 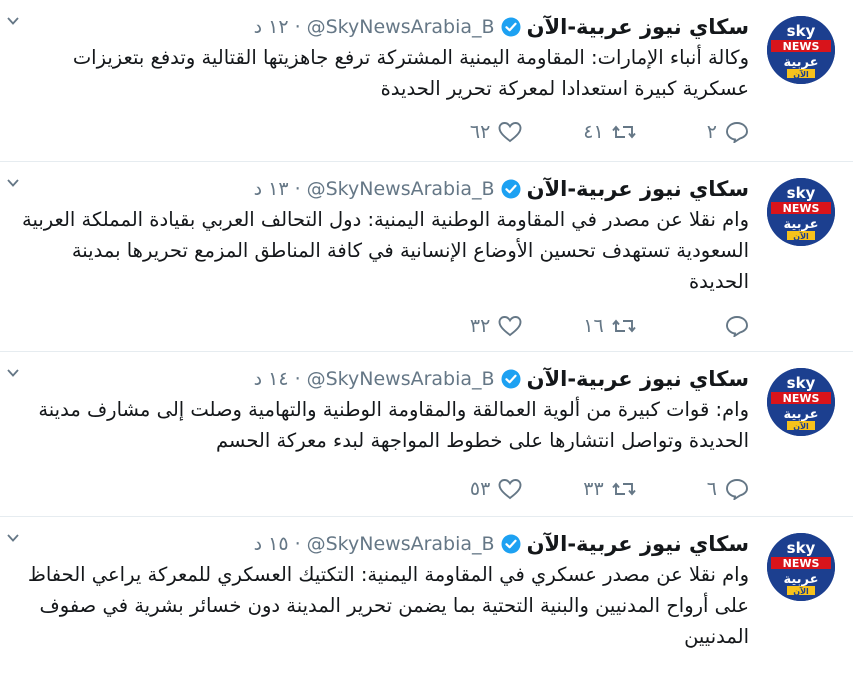 I want to click on timestamp: ١٤ د, so click(x=271, y=379).